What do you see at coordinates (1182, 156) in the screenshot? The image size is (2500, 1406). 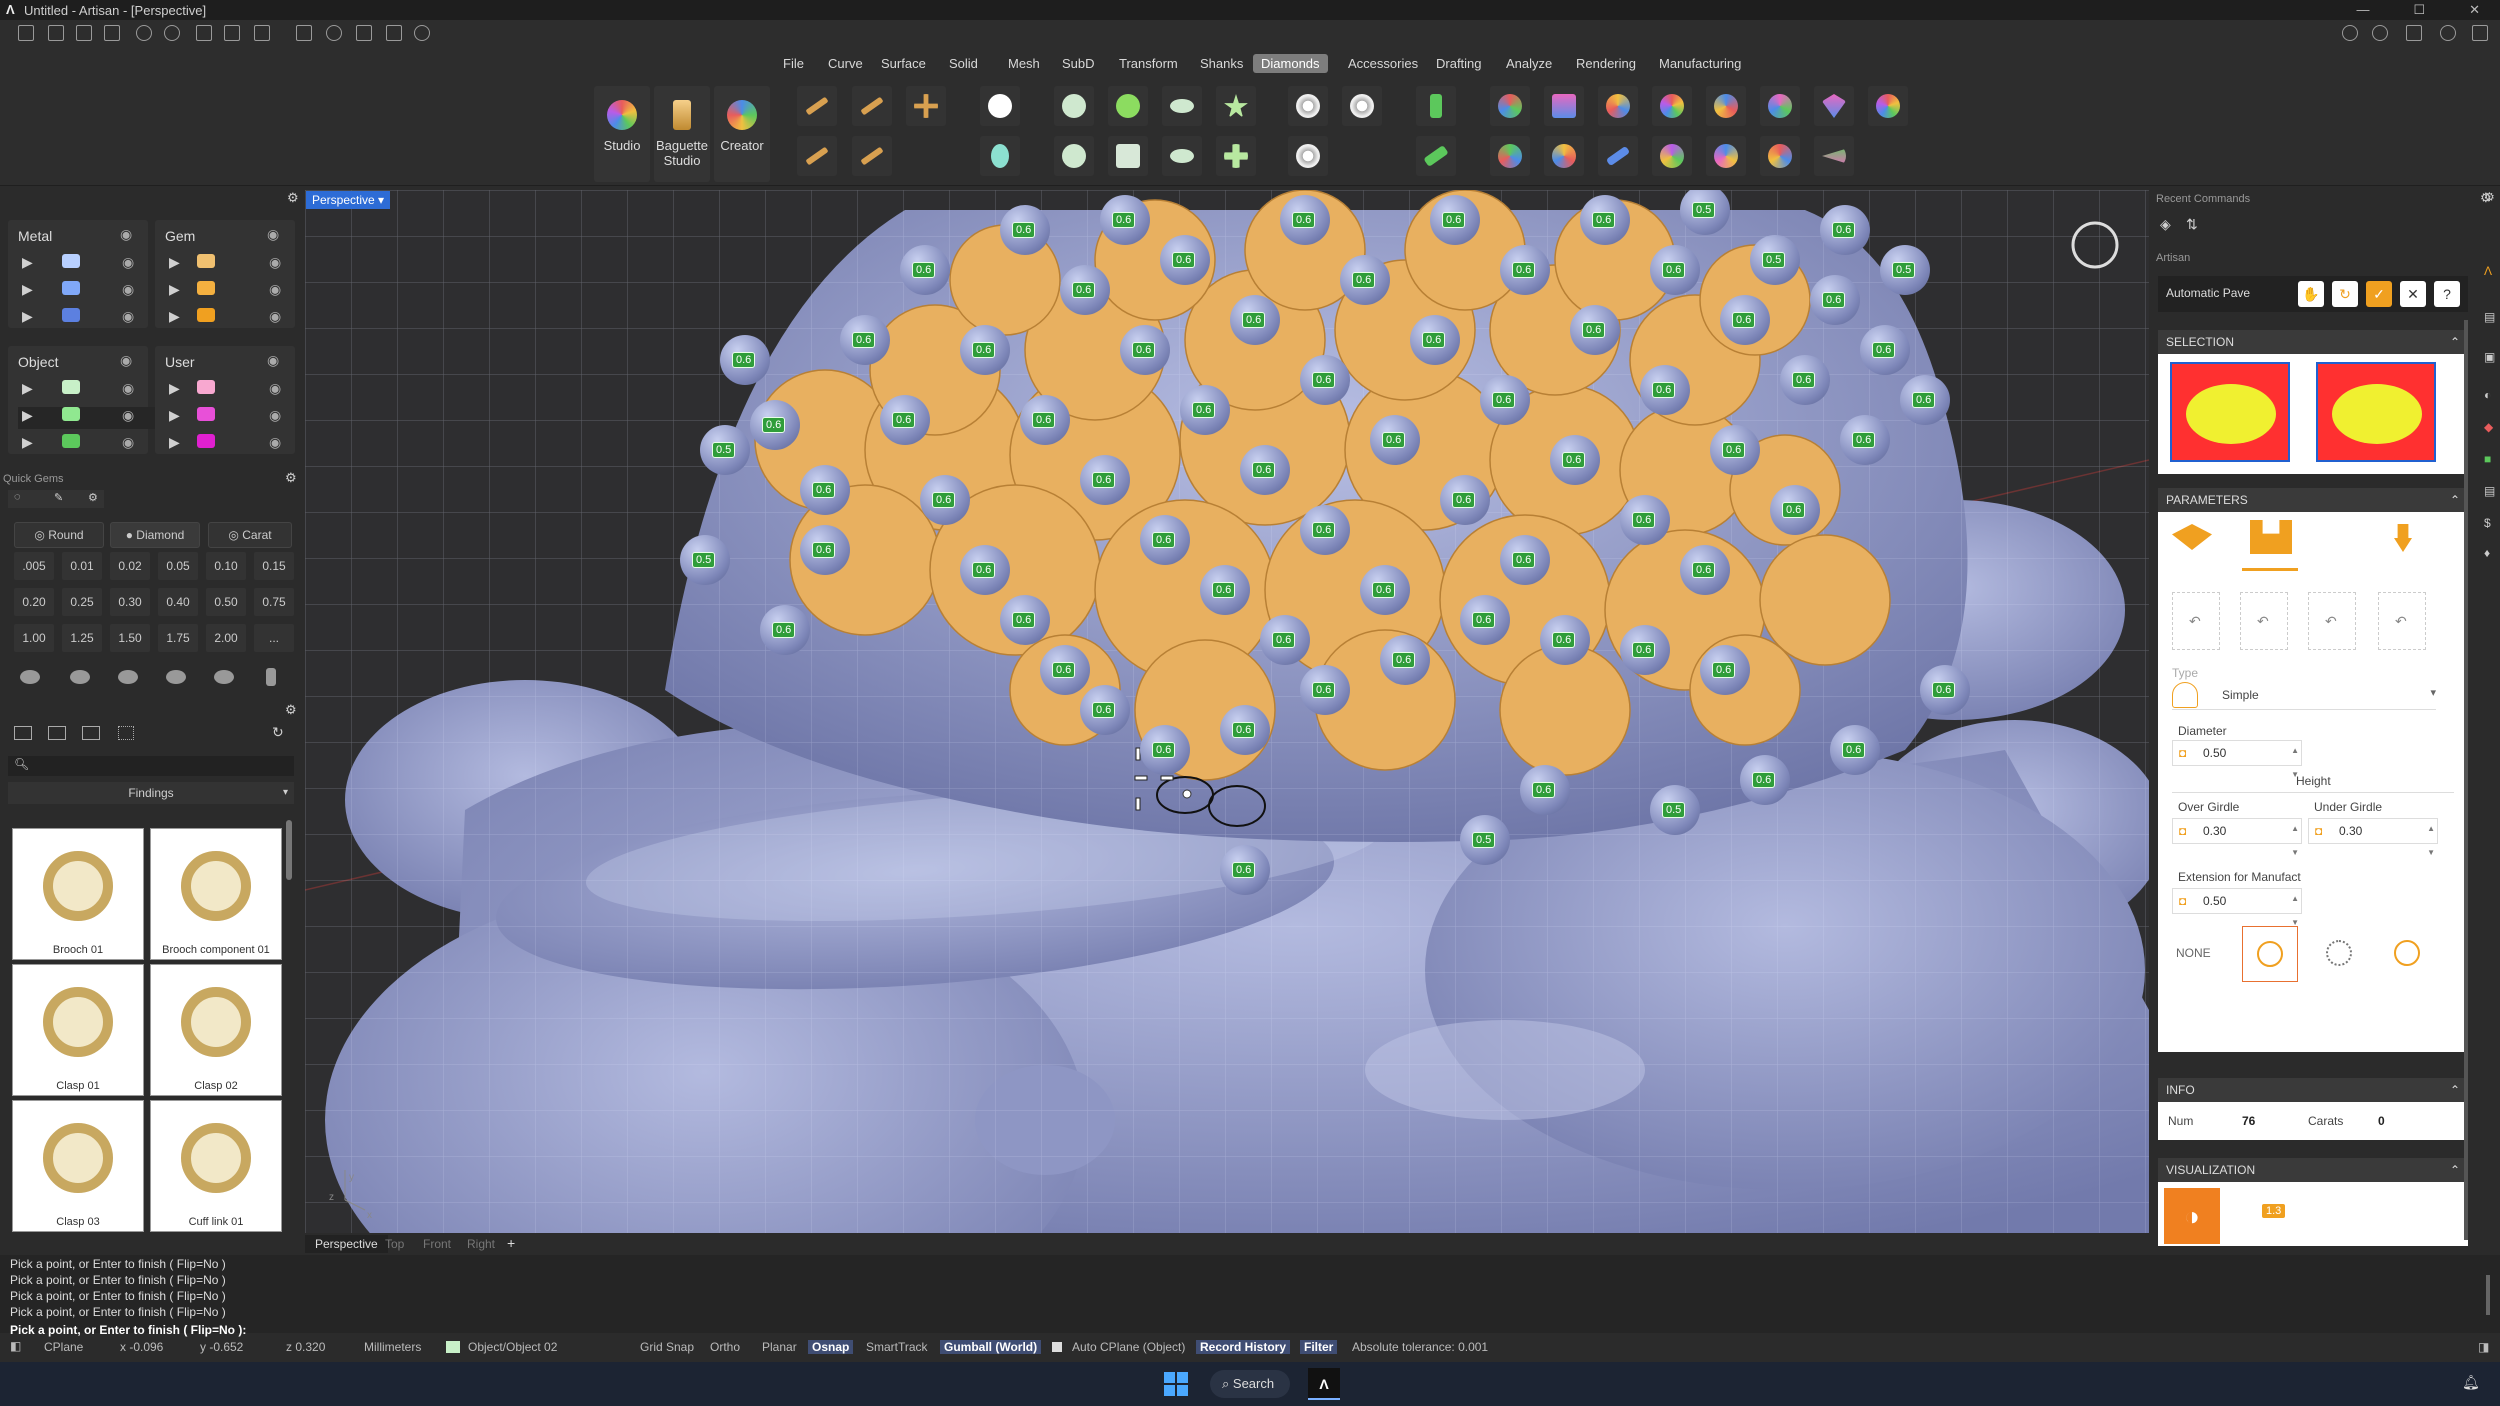 I see `dish-setting-tool` at bounding box center [1182, 156].